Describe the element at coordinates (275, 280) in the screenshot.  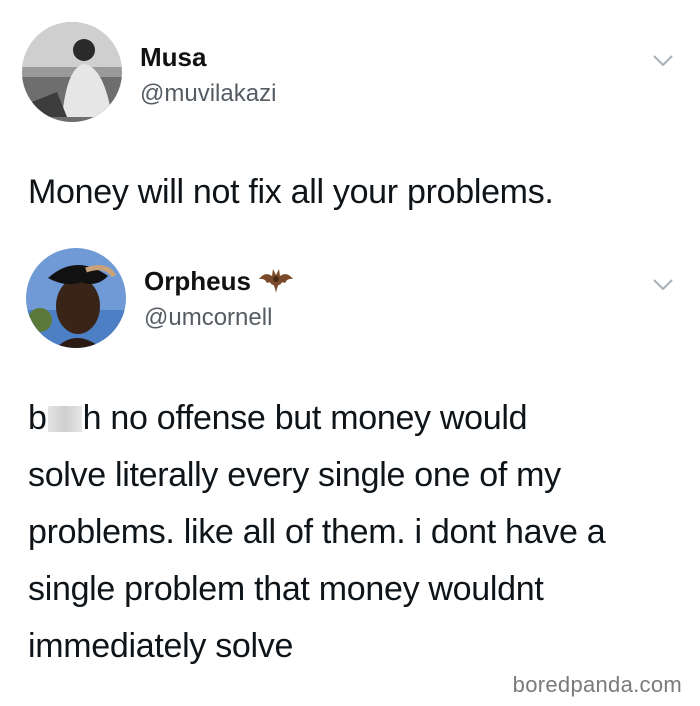
I see `bat-icon` at that location.